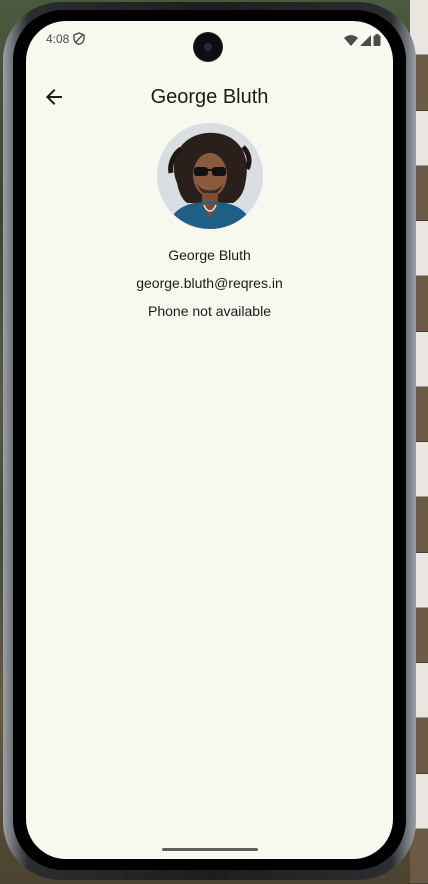 The width and height of the screenshot is (428, 884). Describe the element at coordinates (209, 283) in the screenshot. I see `profile-email: george.bluth@reqres.in` at that location.